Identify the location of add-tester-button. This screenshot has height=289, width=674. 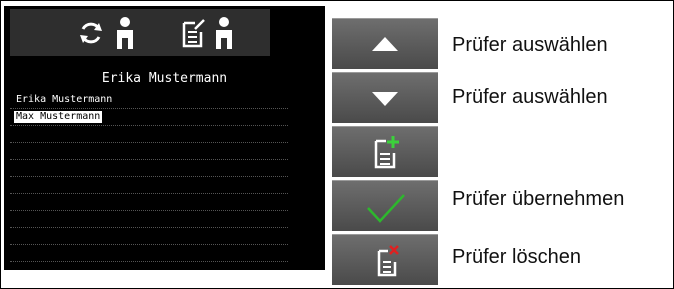
(385, 151).